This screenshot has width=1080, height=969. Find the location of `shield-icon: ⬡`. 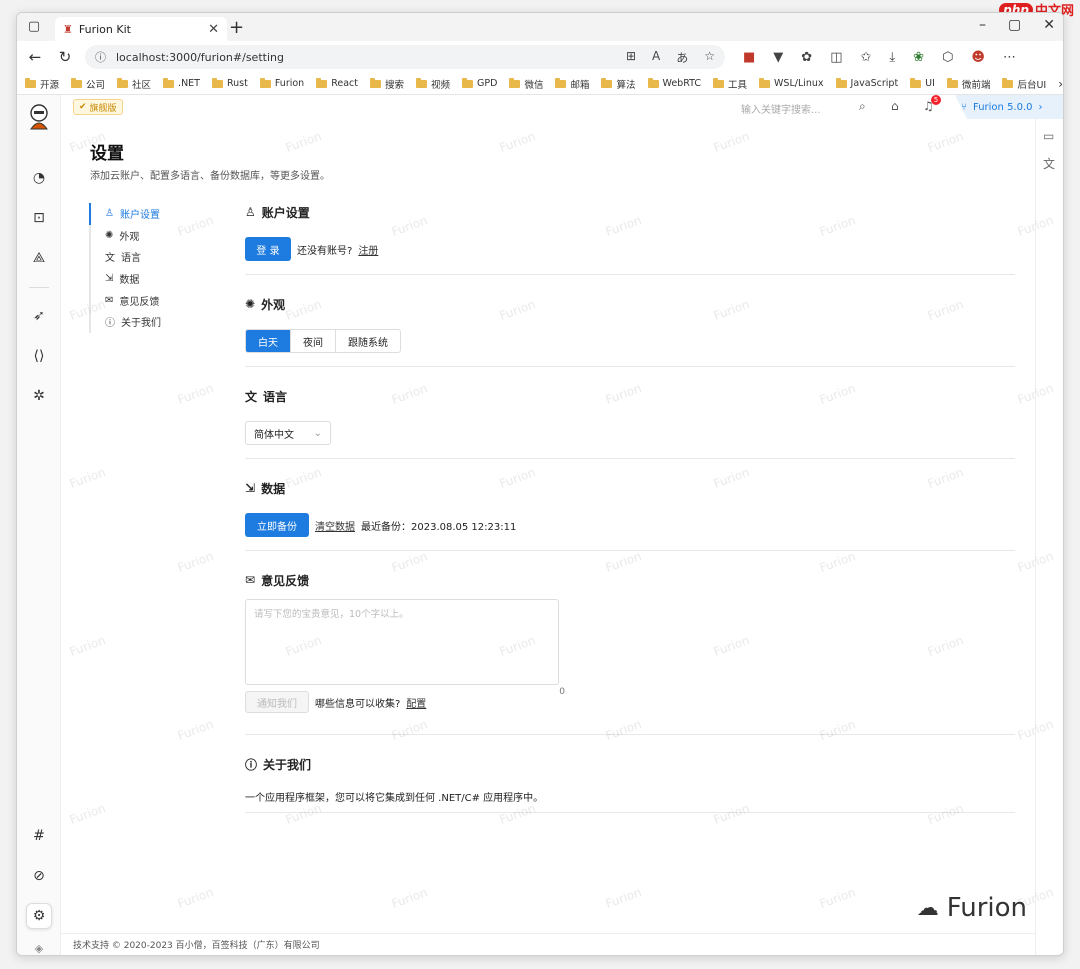

shield-icon: ⬡ is located at coordinates (947, 57).